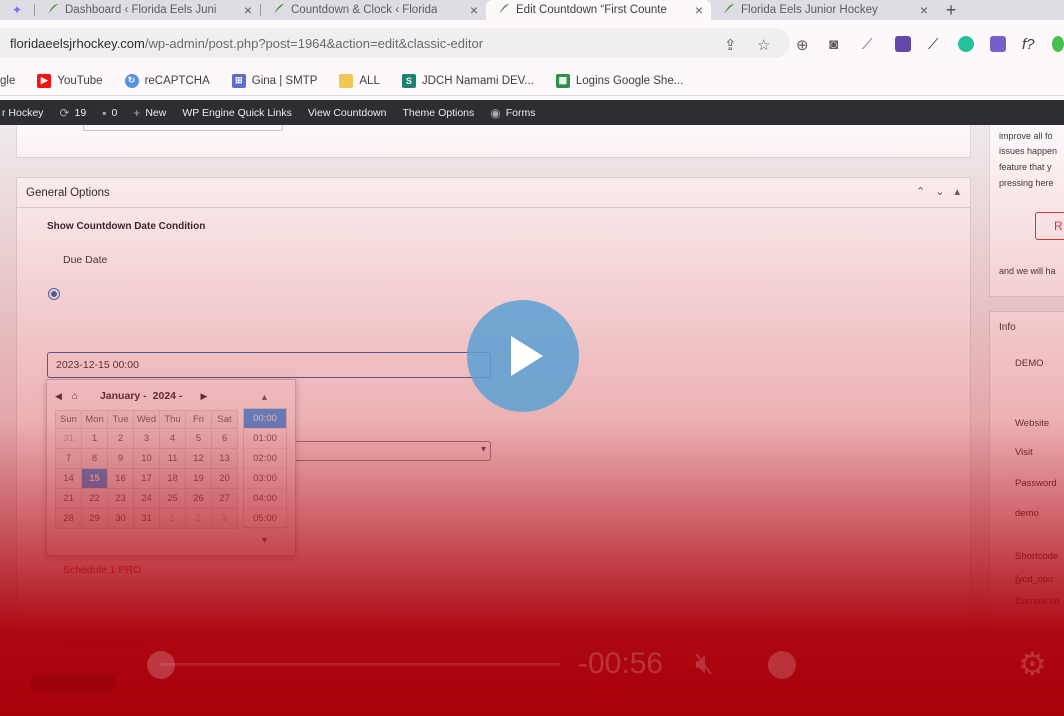  Describe the element at coordinates (172, 458) in the screenshot. I see `calendar-day: 11` at that location.